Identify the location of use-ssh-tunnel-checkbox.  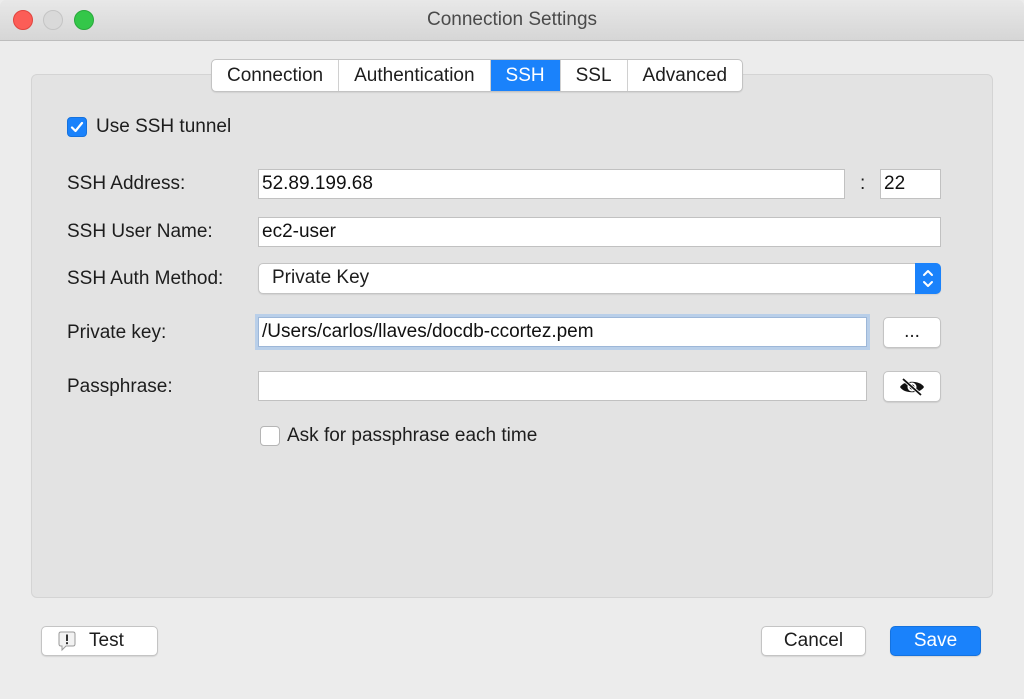
(77, 127).